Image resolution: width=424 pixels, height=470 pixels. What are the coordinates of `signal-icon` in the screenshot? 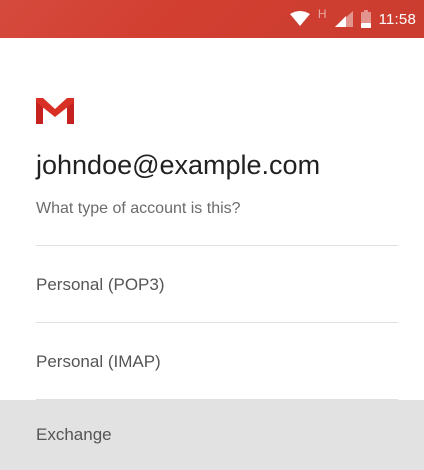 It's located at (343, 19).